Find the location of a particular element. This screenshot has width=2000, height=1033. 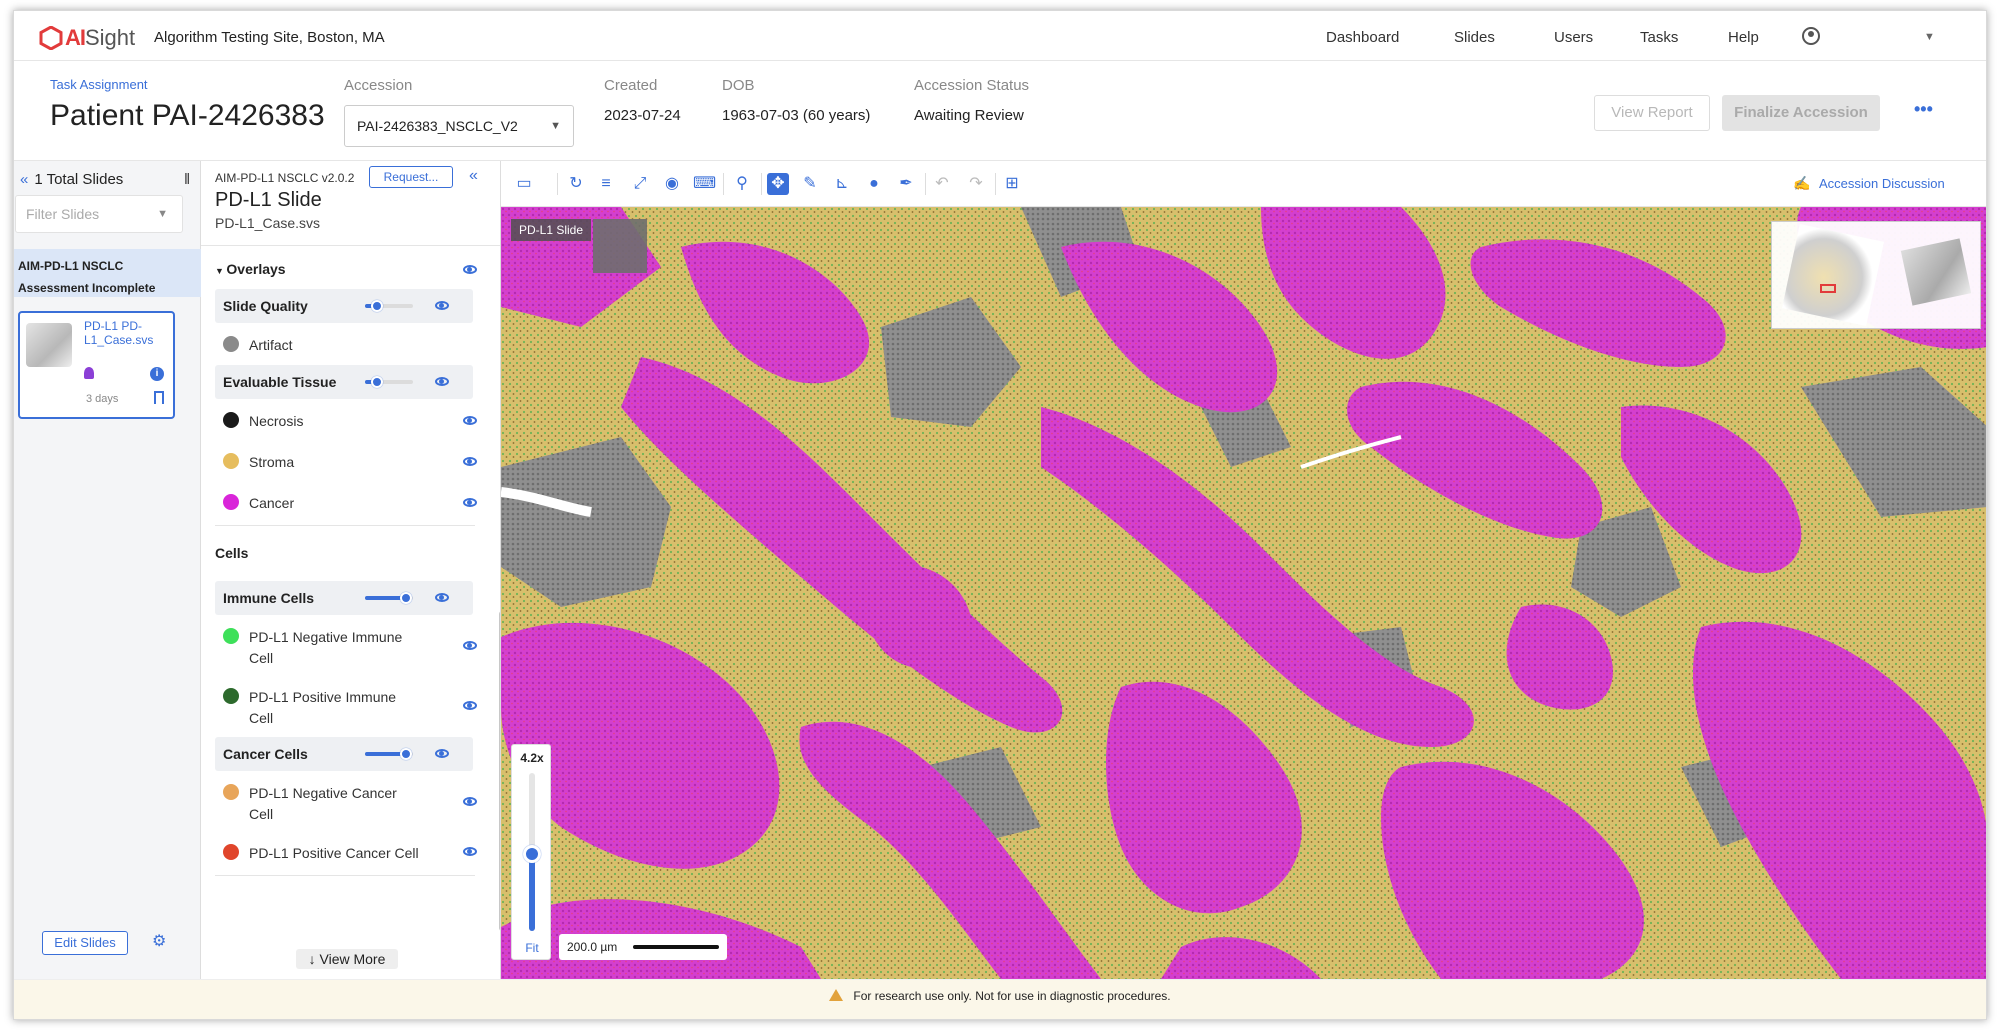

pan-tool-icon: ✥ is located at coordinates (778, 184).